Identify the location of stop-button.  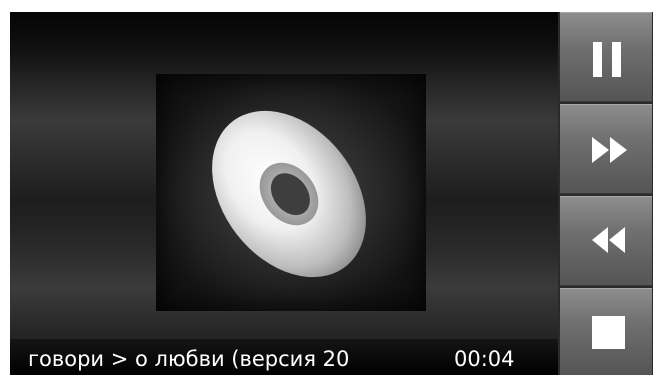
(606, 331).